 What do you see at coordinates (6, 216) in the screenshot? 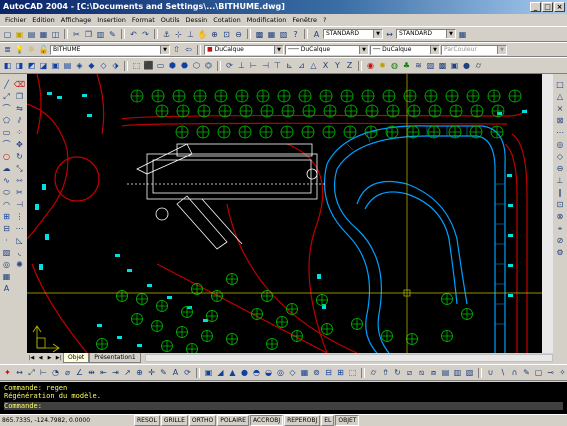
I see `insert-block-icon: ⊞` at bounding box center [6, 216].